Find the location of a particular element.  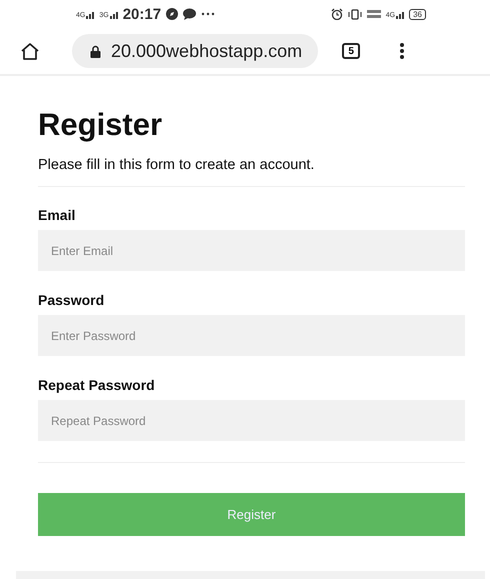

address-bar: 20.000webhostapp.com is located at coordinates (195, 51).